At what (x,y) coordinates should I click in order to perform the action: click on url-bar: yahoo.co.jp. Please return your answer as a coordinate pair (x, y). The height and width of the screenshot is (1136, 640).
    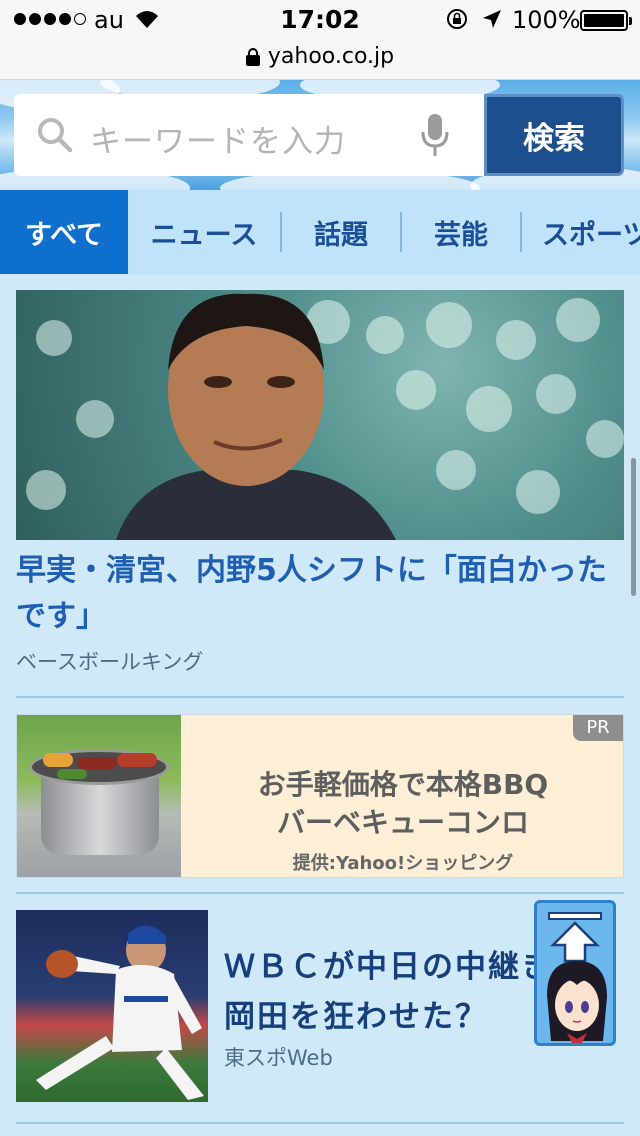
    Looking at the image, I should click on (320, 60).